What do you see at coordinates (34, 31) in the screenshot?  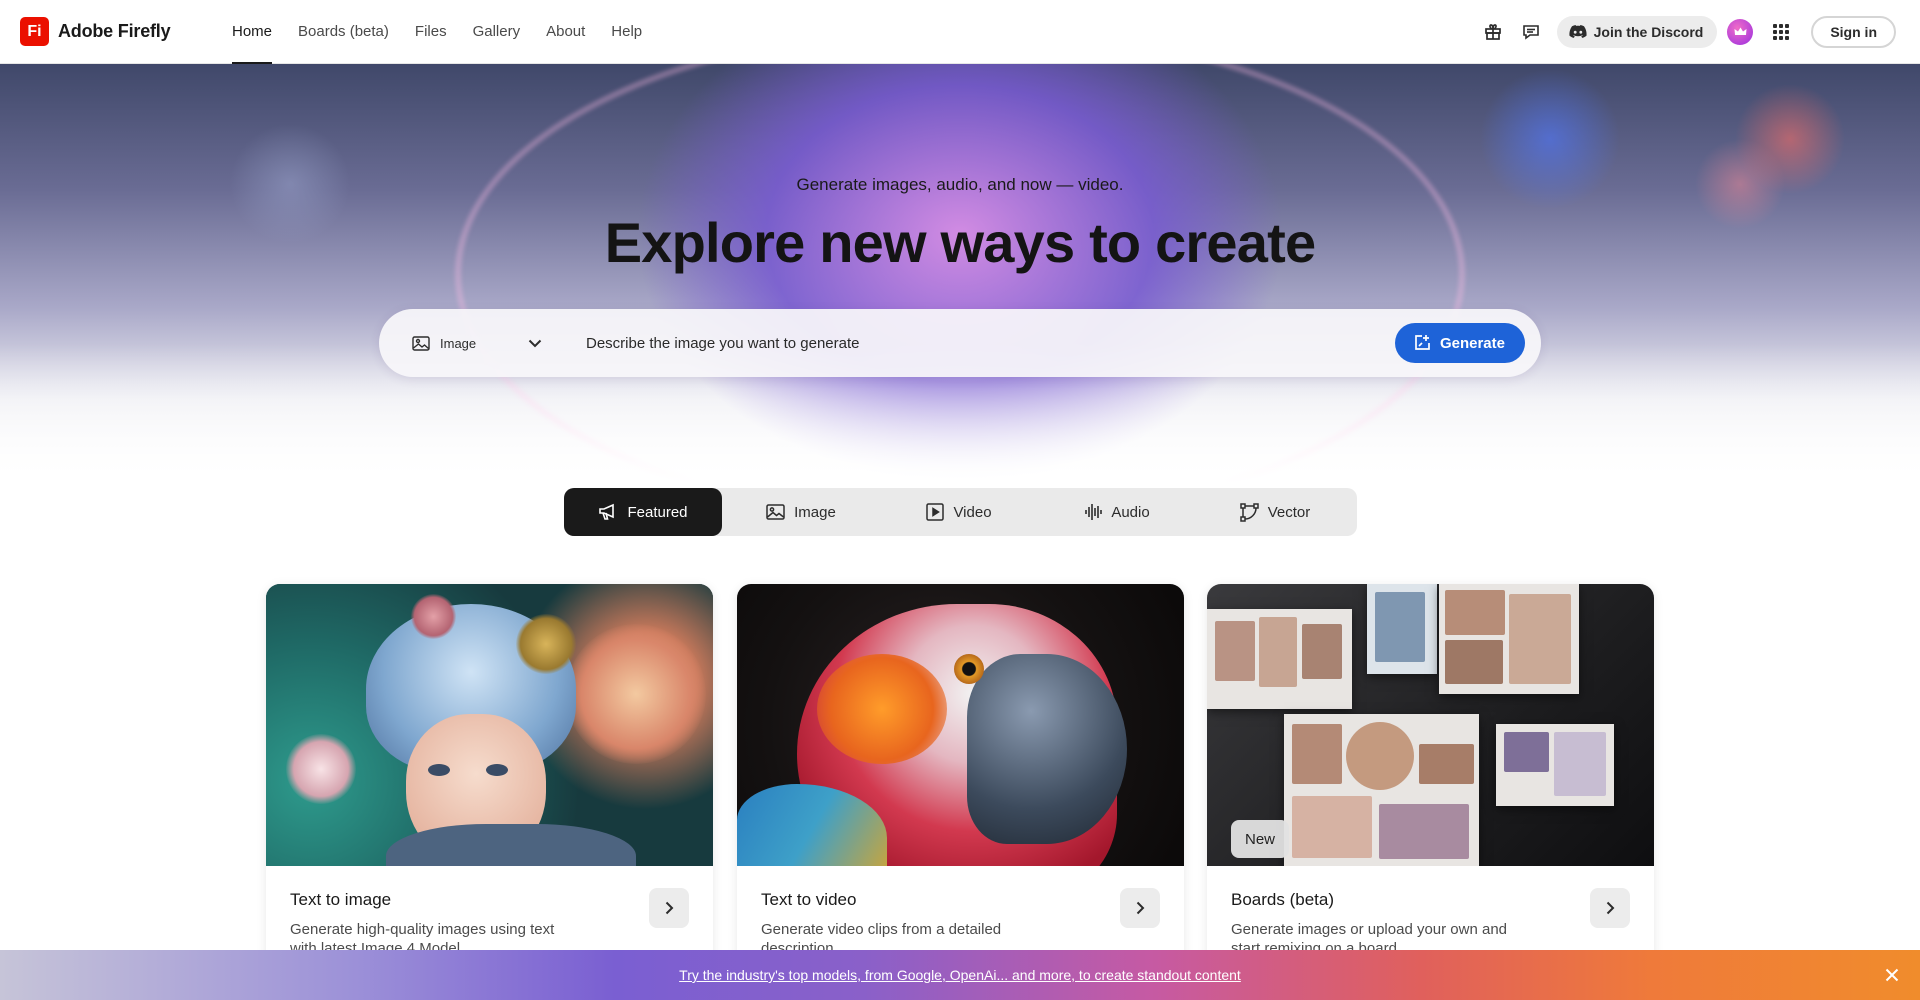 I see `firefly-logo: Fi` at bounding box center [34, 31].